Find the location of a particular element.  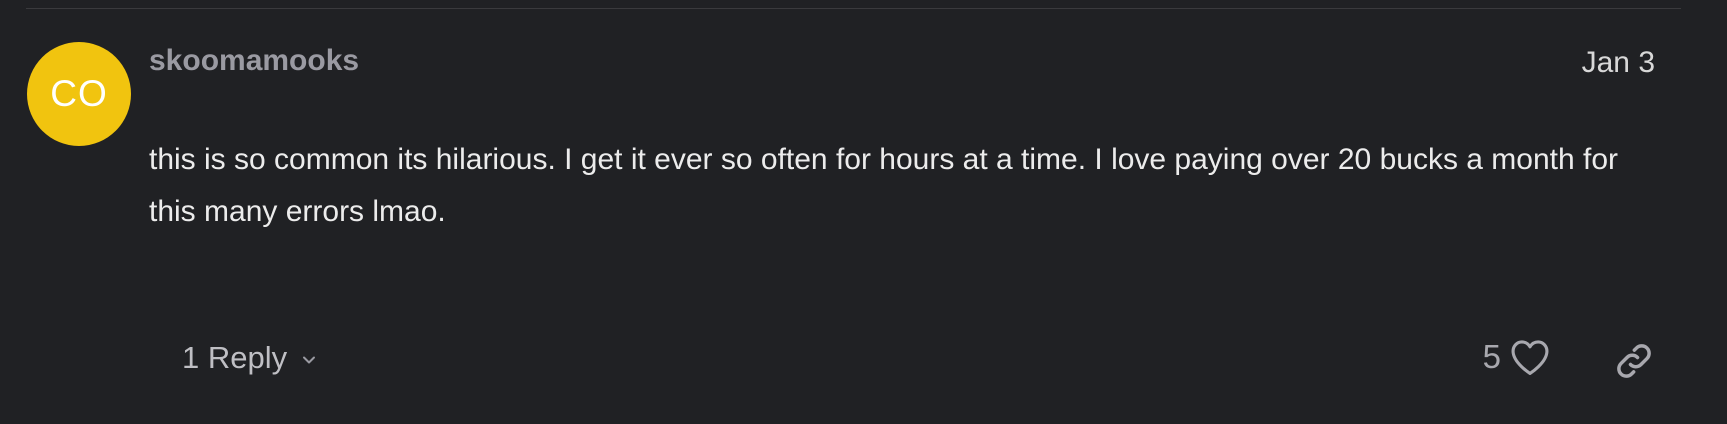

comment-date: Jan 3 is located at coordinates (1618, 63).